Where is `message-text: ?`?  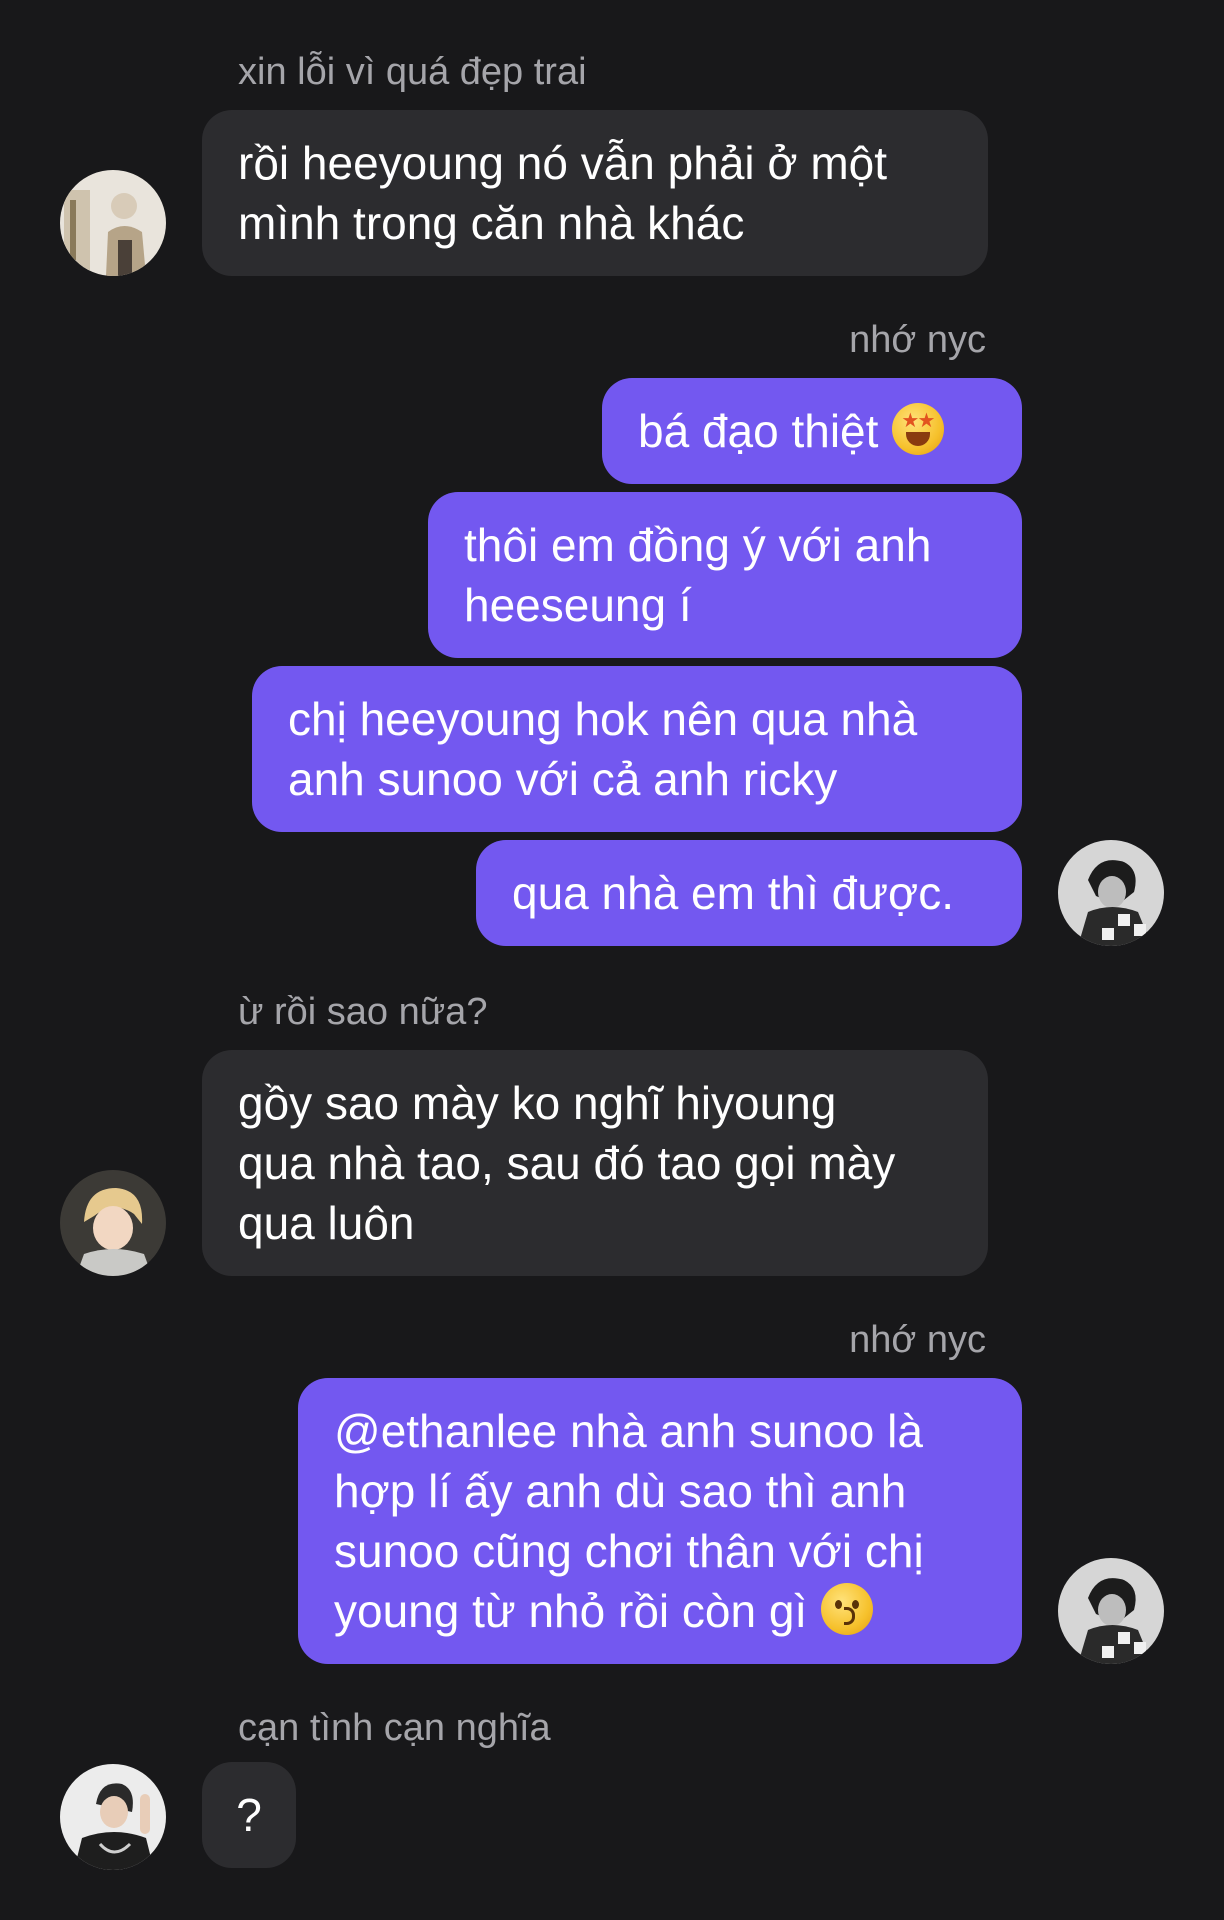 message-text: ? is located at coordinates (249, 1815).